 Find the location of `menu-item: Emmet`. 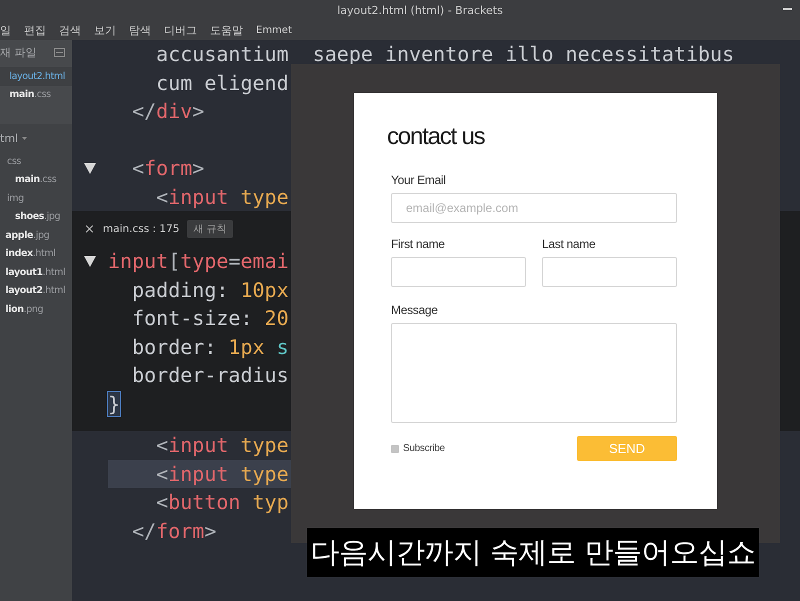

menu-item: Emmet is located at coordinates (274, 30).